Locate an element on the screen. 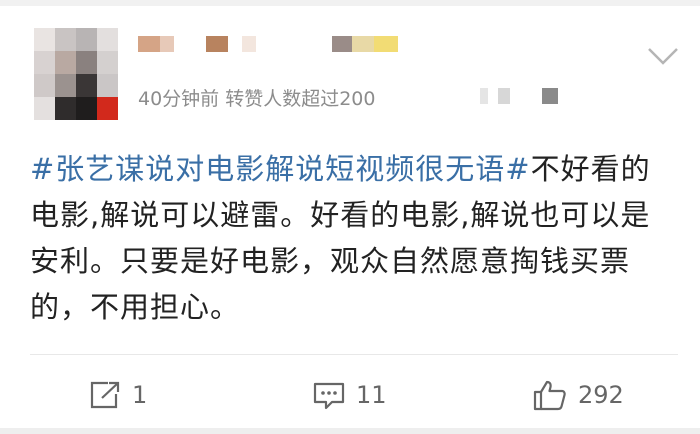 The width and height of the screenshot is (700, 434). avatar is located at coordinates (76, 74).